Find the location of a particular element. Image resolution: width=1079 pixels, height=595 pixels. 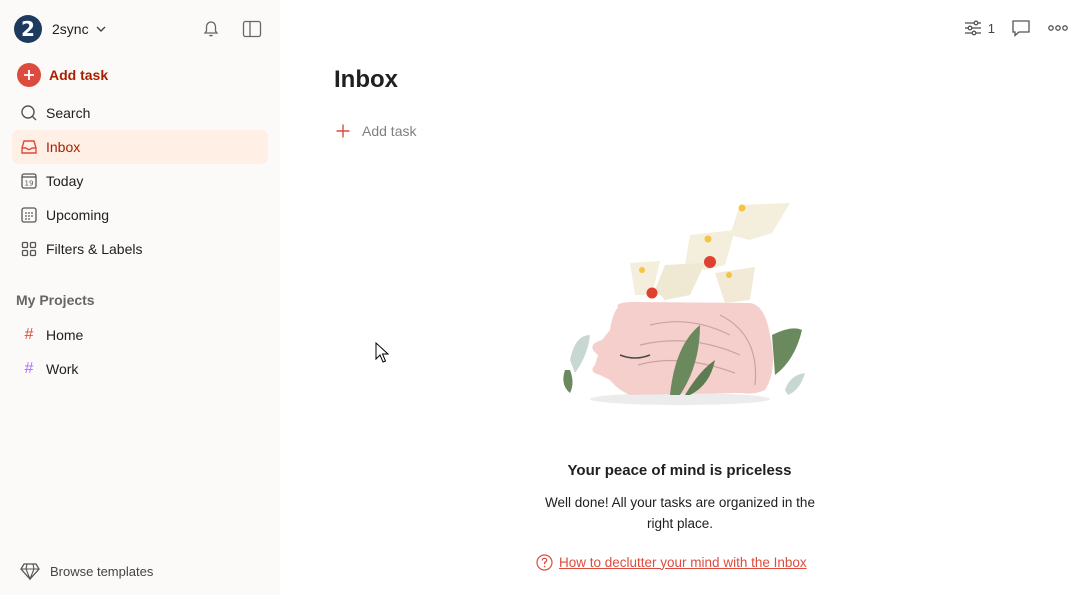

sidebar-item-label: Filters & Labels is located at coordinates (94, 249).